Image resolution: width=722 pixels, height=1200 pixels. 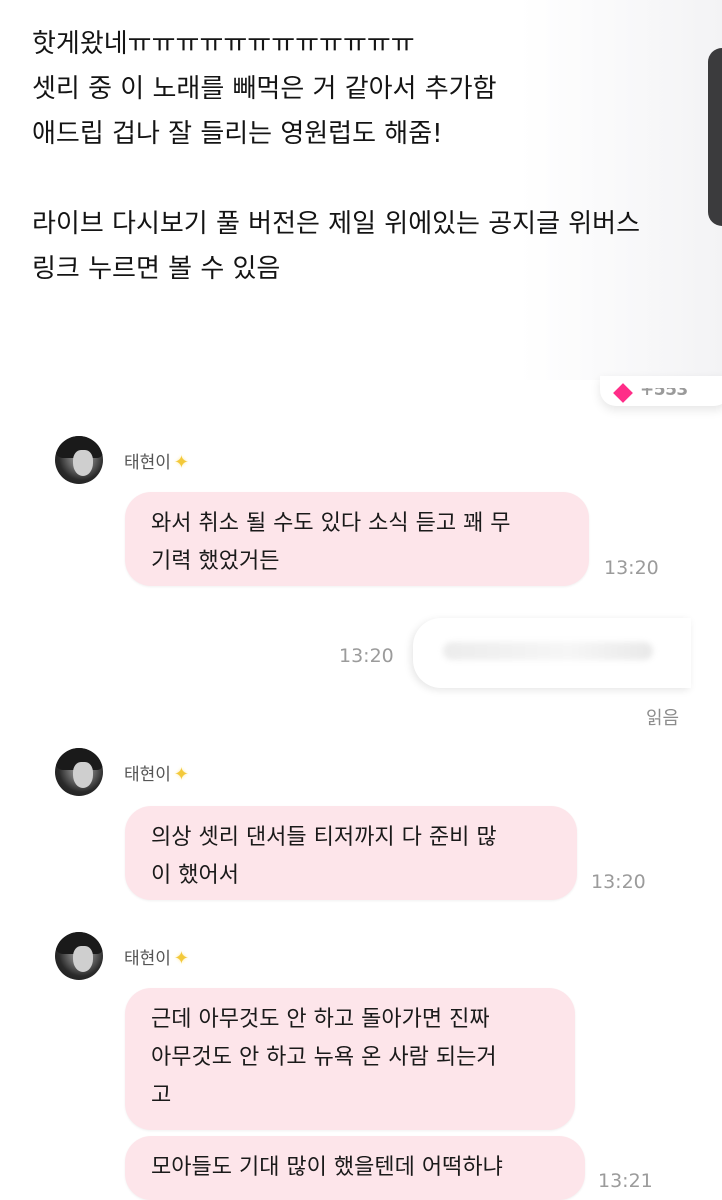 What do you see at coordinates (548, 651) in the screenshot?
I see `redacted-text` at bounding box center [548, 651].